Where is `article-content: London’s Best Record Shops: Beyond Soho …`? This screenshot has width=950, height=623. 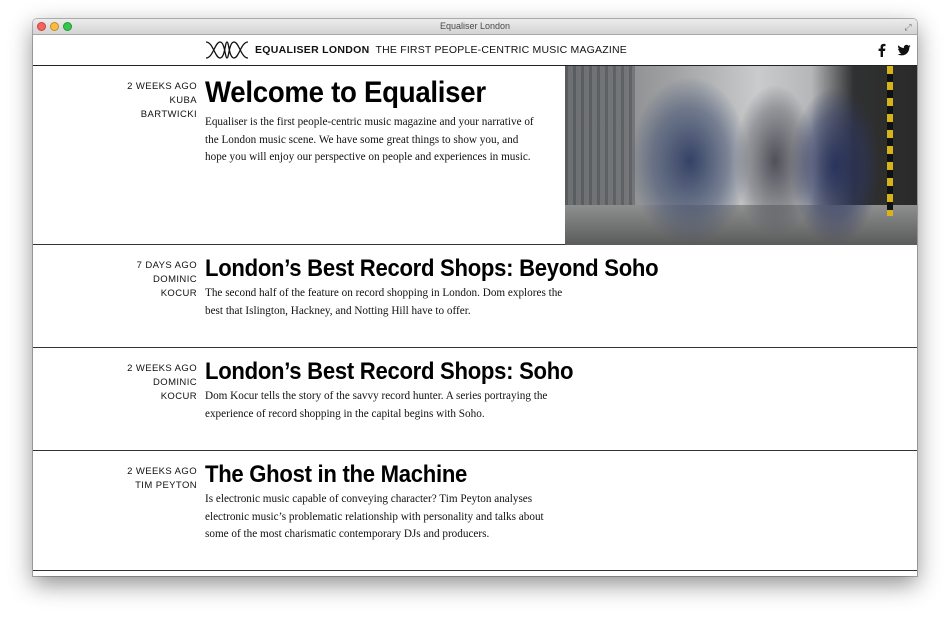
article-content: London’s Best Record Shops: Beyond Soho … is located at coordinates (432, 287).